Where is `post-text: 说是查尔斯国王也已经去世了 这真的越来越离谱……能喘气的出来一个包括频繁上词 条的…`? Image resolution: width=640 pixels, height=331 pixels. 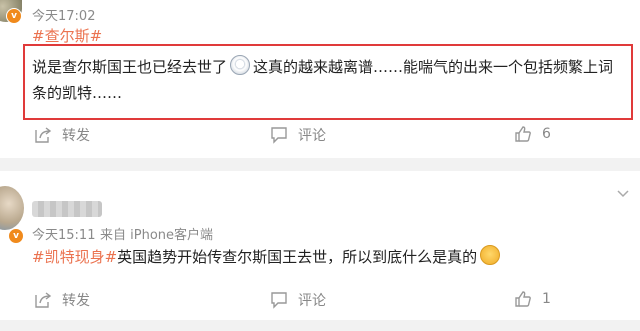 post-text: 说是查尔斯国王也已经去世了 这真的越来越离谱……能喘气的出来一个包括频繁上词 条的… is located at coordinates (332, 80).